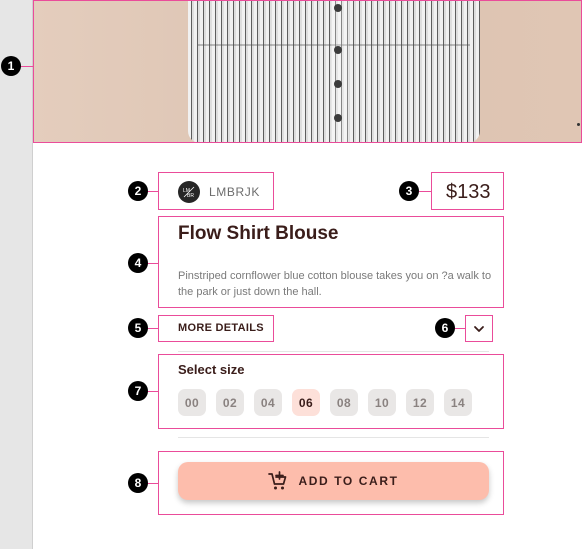 This screenshot has height=549, width=582. What do you see at coordinates (445, 328) in the screenshot?
I see `annotation-marker-6: 6` at bounding box center [445, 328].